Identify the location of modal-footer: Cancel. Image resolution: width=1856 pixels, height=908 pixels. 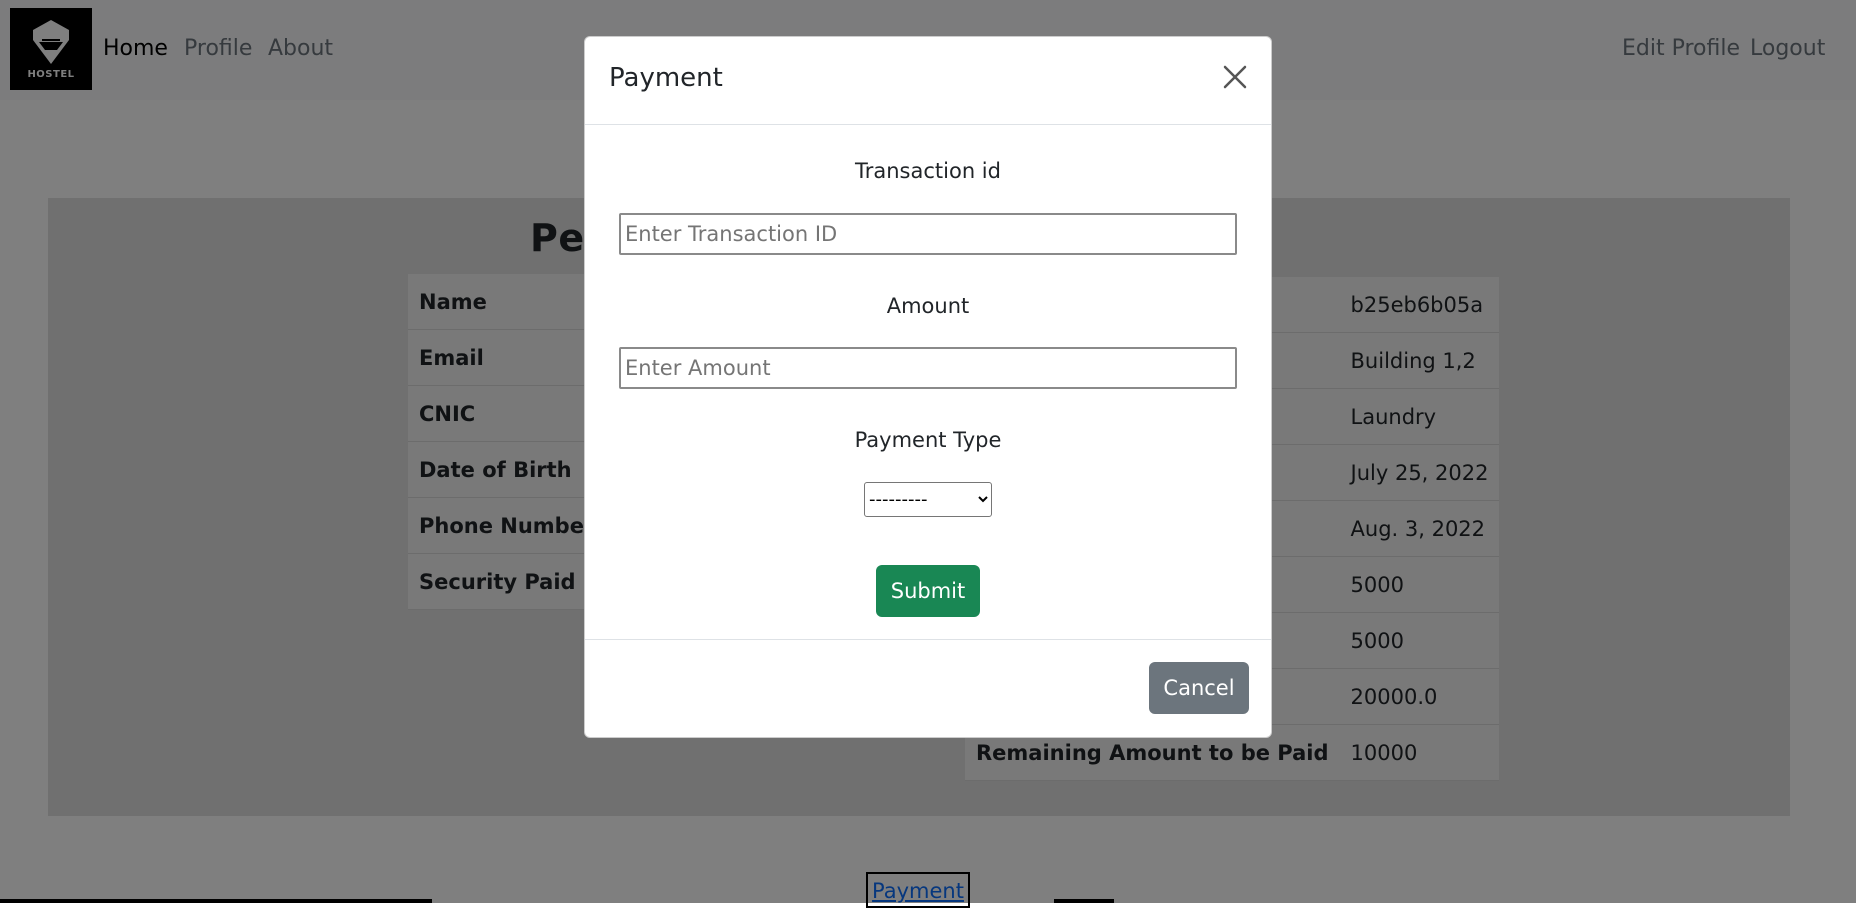
(928, 688).